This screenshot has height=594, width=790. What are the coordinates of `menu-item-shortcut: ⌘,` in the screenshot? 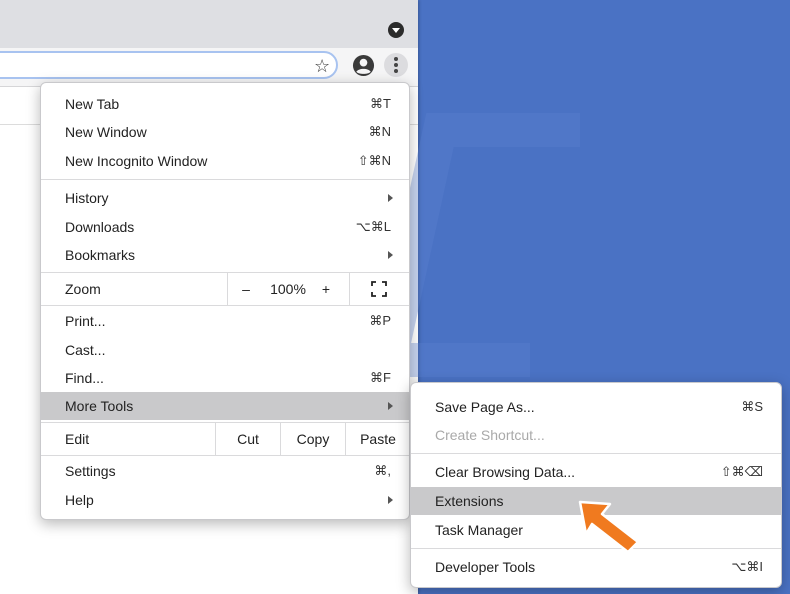 It's located at (382, 470).